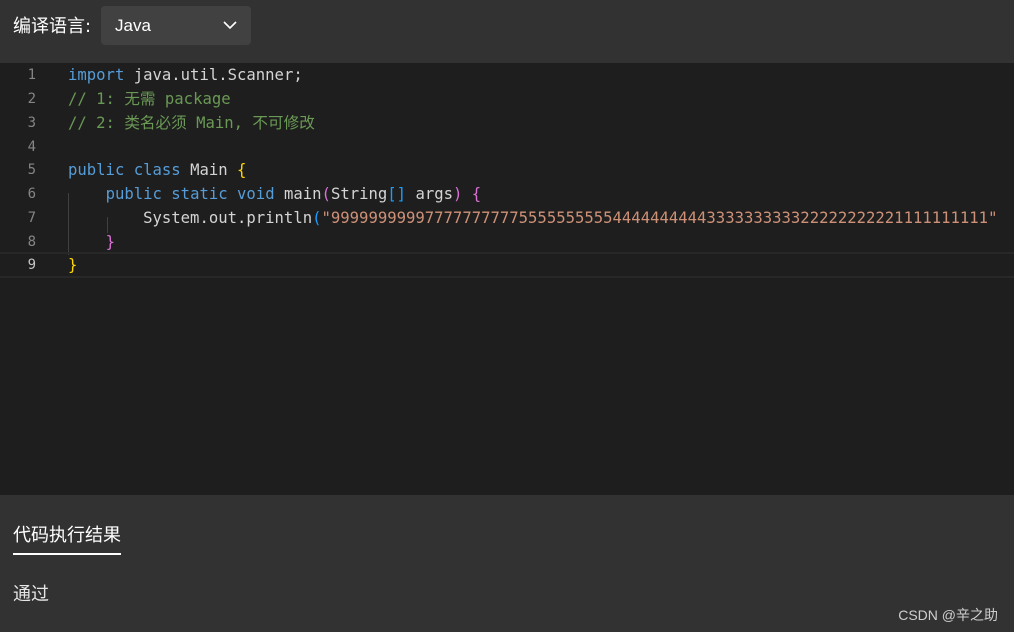  What do you see at coordinates (31, 218) in the screenshot?
I see `line-number: 7` at bounding box center [31, 218].